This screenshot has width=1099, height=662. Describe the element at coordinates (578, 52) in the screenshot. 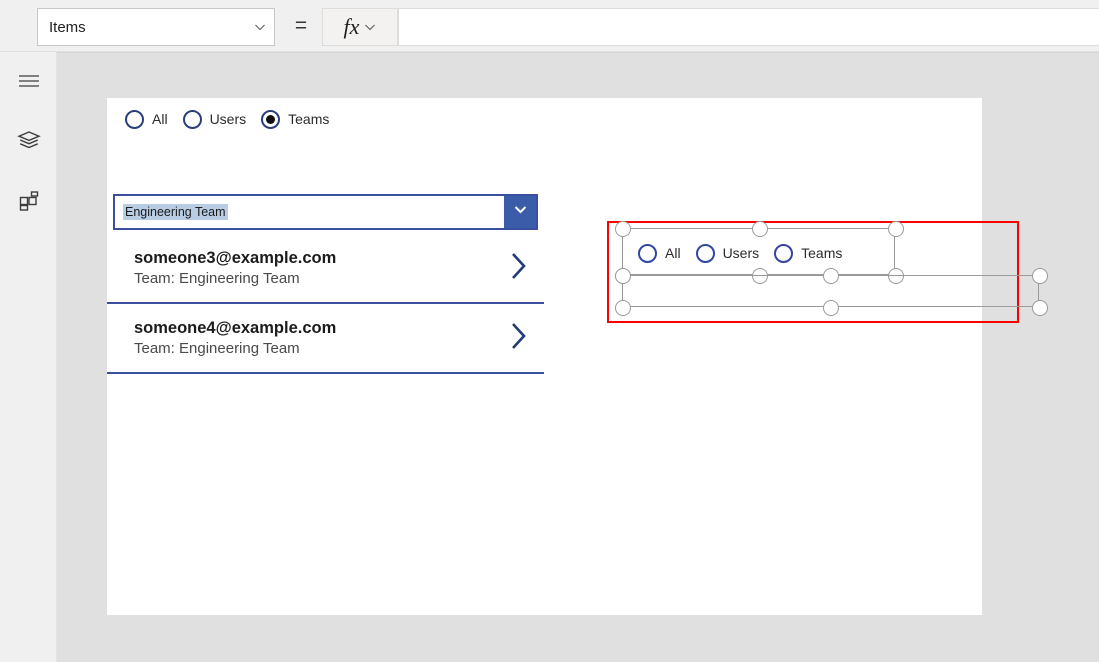

I see `workspace-top-divider` at that location.